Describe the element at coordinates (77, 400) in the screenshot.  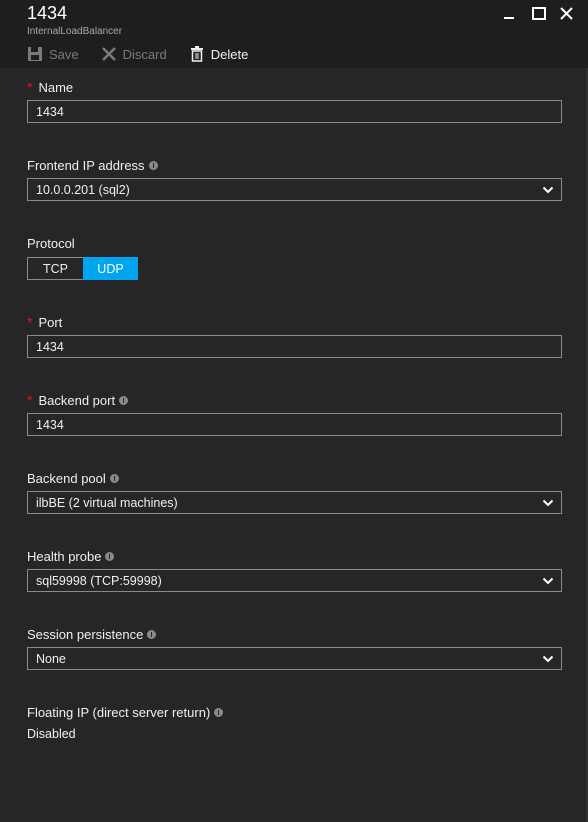
I see `backend-port-label: Backend port` at that location.